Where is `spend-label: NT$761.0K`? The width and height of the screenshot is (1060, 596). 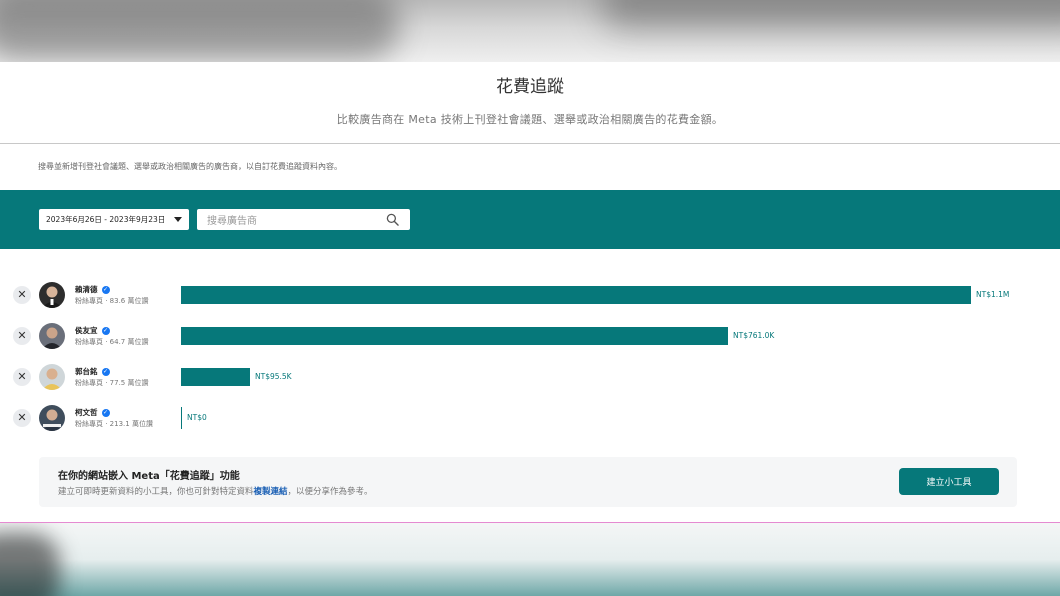
spend-label: NT$761.0K is located at coordinates (754, 335).